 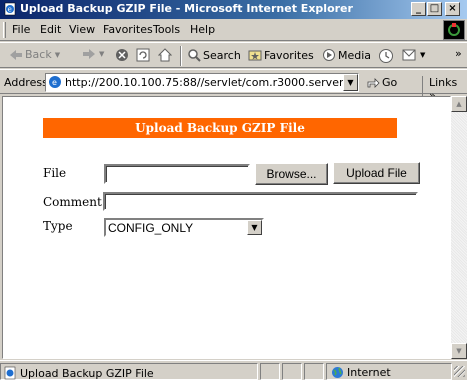 What do you see at coordinates (434, 9) in the screenshot?
I see `maximize-button: □` at bounding box center [434, 9].